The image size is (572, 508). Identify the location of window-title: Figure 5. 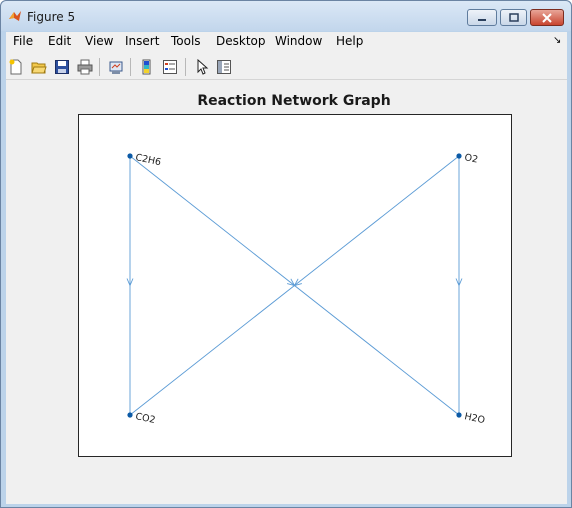
(51, 17).